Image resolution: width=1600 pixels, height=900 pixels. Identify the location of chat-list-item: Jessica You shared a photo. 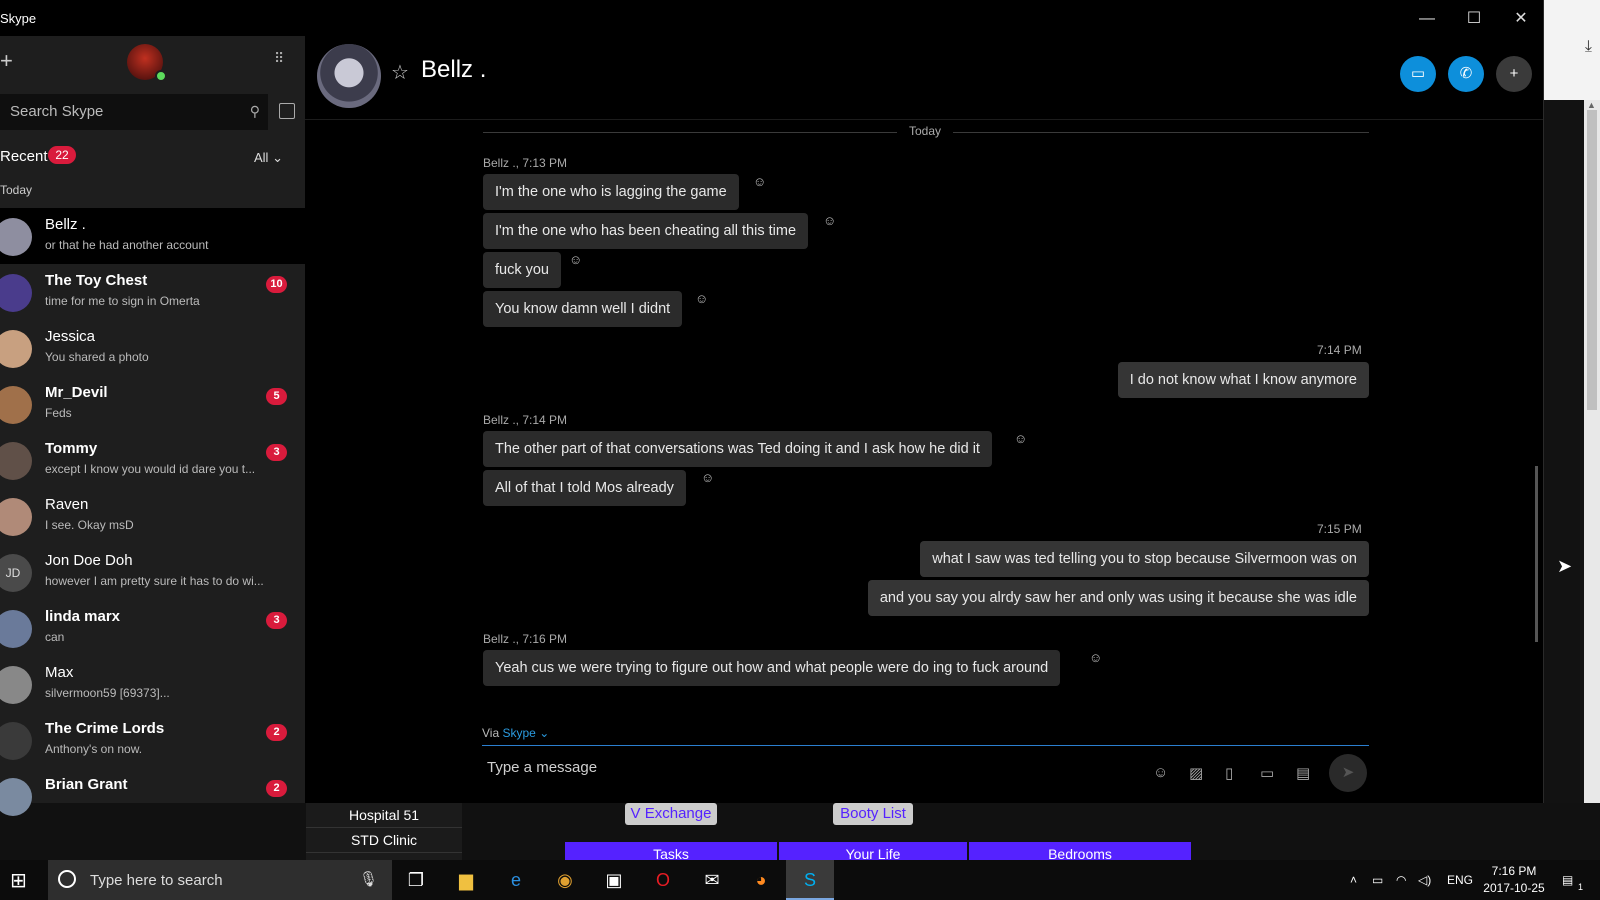
(152, 348).